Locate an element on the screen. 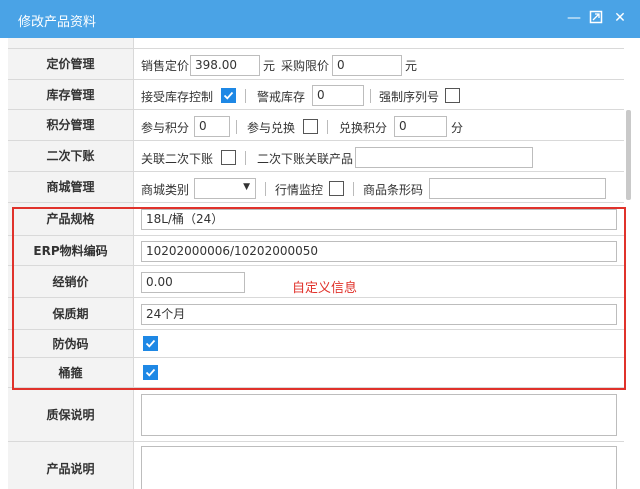  description-row: 产品说明 is located at coordinates (316, 465).